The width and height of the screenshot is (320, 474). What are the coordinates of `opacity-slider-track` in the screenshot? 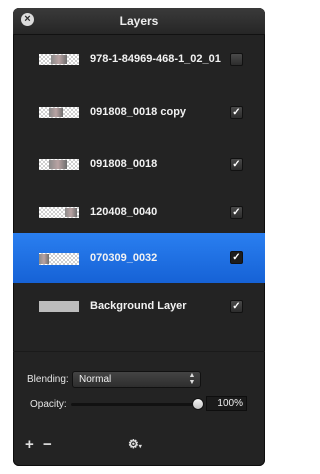 It's located at (136, 404).